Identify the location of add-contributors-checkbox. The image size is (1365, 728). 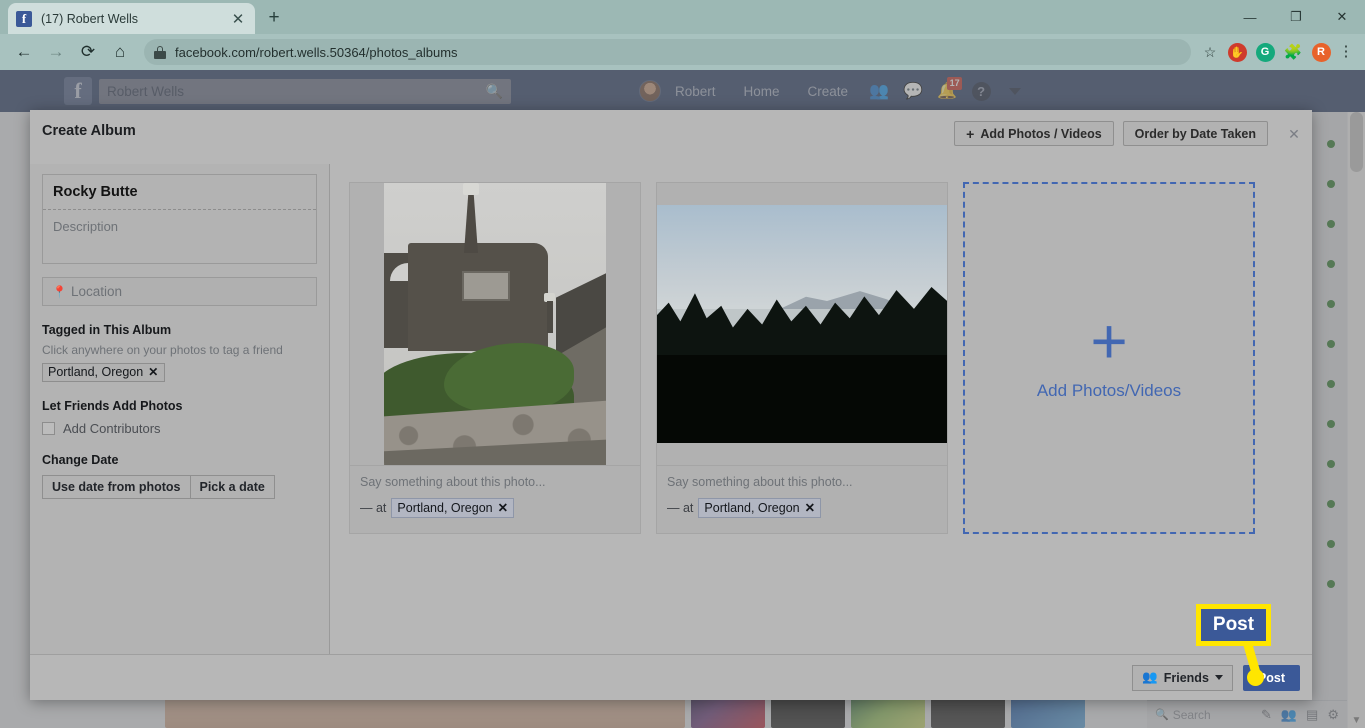
(48, 428).